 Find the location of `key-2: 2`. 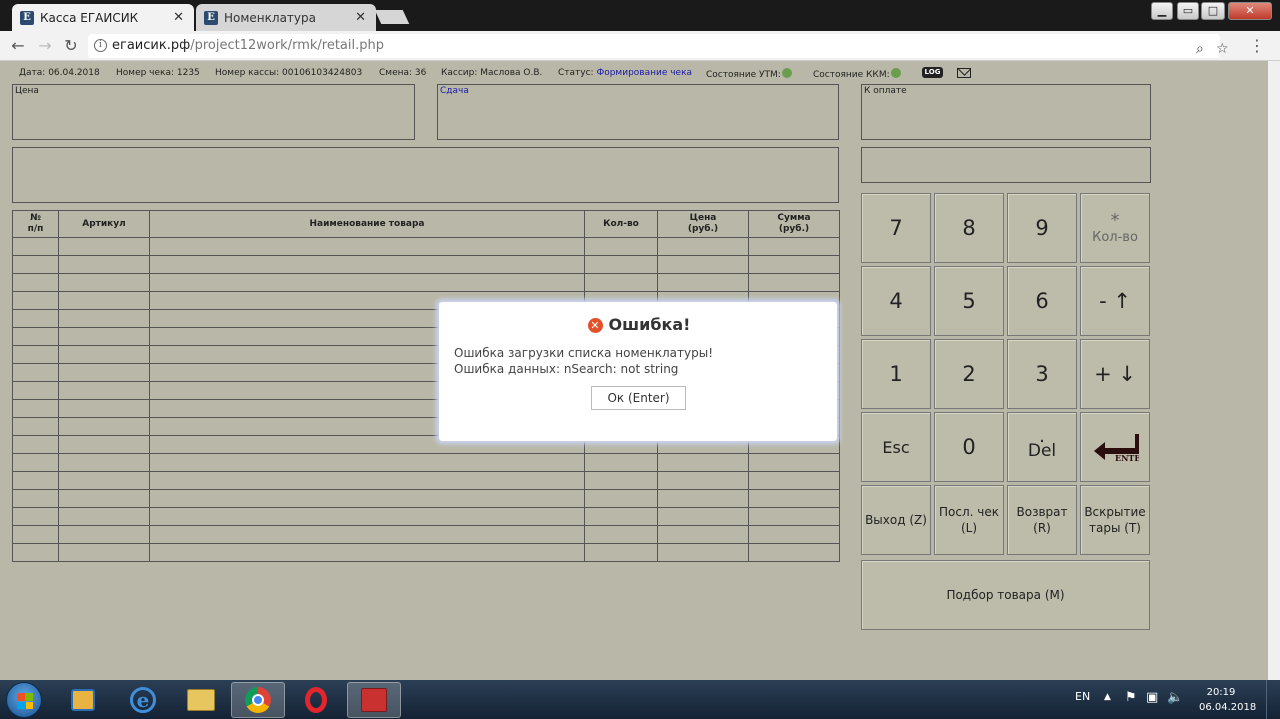

key-2: 2 is located at coordinates (969, 374).